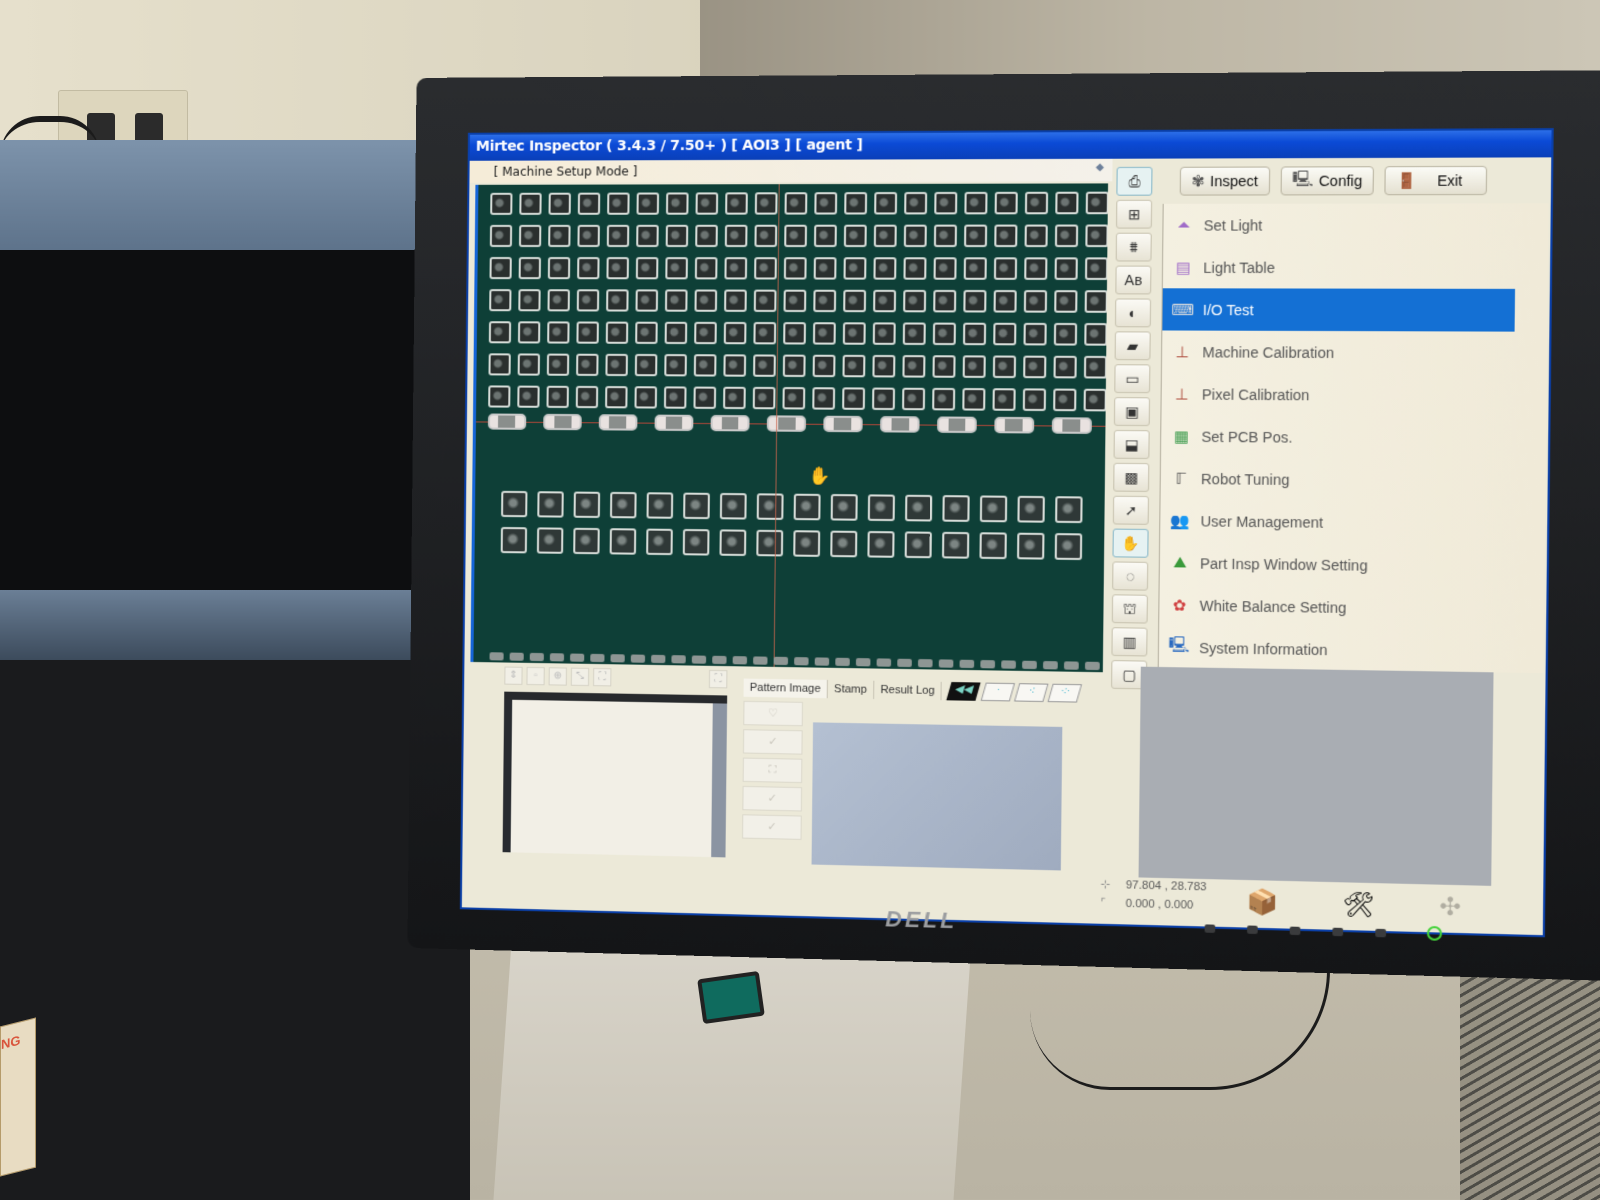 The image size is (1600, 1200). Describe the element at coordinates (1129, 609) in the screenshot. I see `conveyor-icon: ⛫` at that location.